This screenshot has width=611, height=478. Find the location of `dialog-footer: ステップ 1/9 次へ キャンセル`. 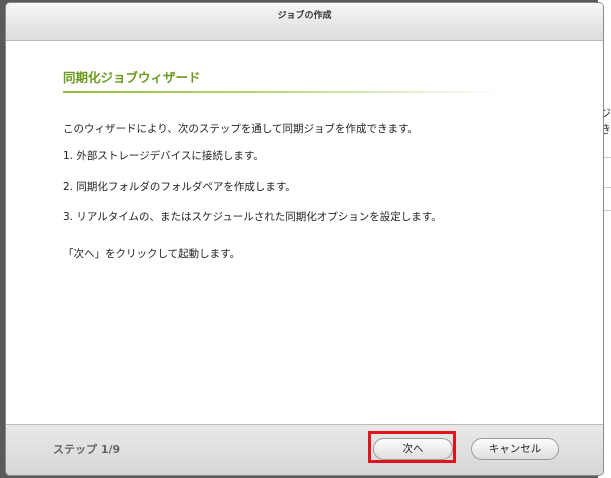

dialog-footer: ステップ 1/9 次へ キャンセル is located at coordinates (304, 449).